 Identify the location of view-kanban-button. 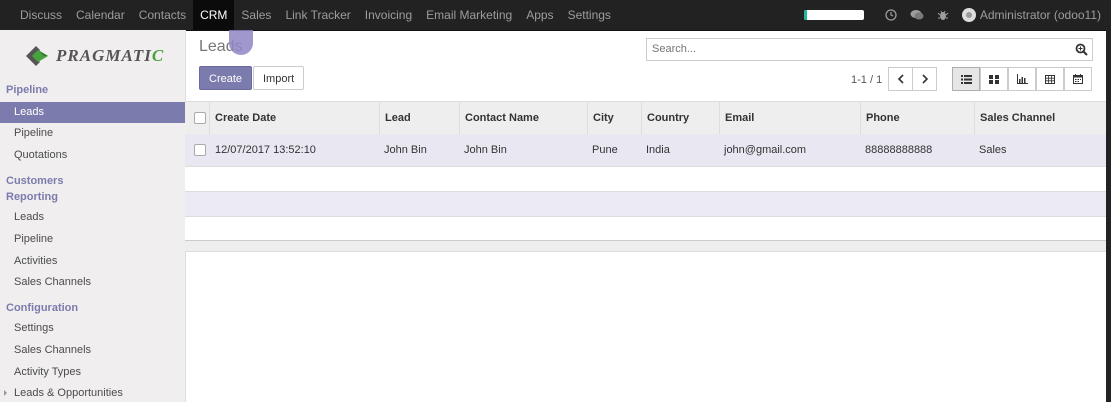
(994, 79).